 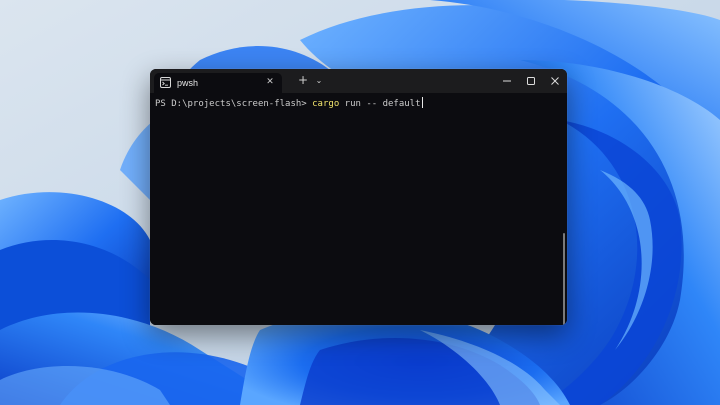 I want to click on command-text: cargo, so click(x=326, y=104).